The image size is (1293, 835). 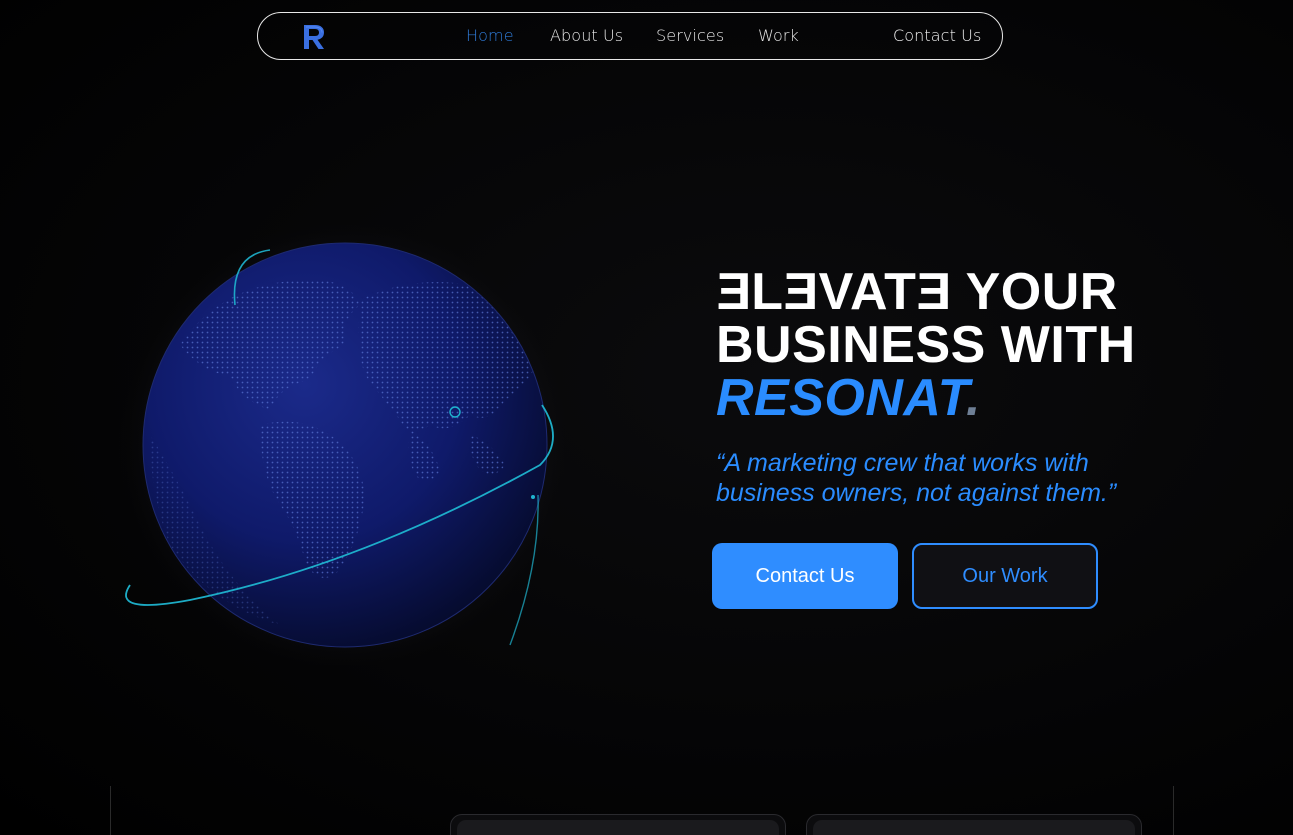 What do you see at coordinates (490, 35) in the screenshot?
I see `nav-home-link: Home` at bounding box center [490, 35].